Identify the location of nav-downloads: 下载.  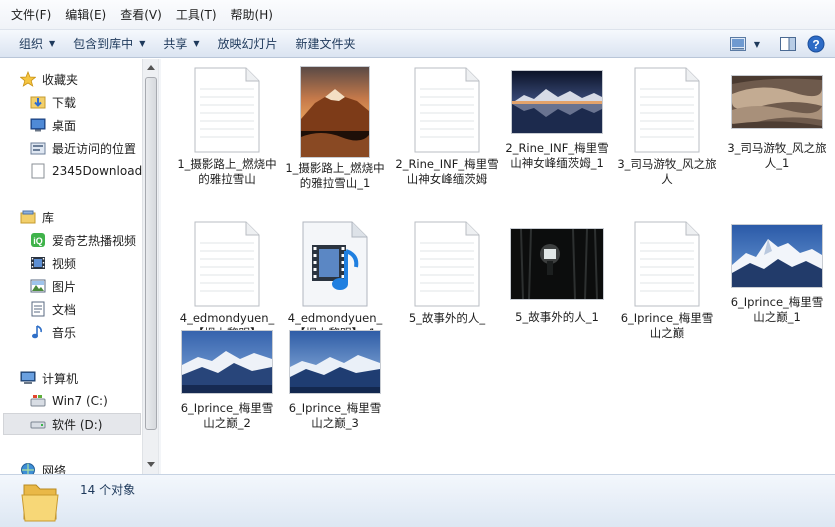
(94, 102).